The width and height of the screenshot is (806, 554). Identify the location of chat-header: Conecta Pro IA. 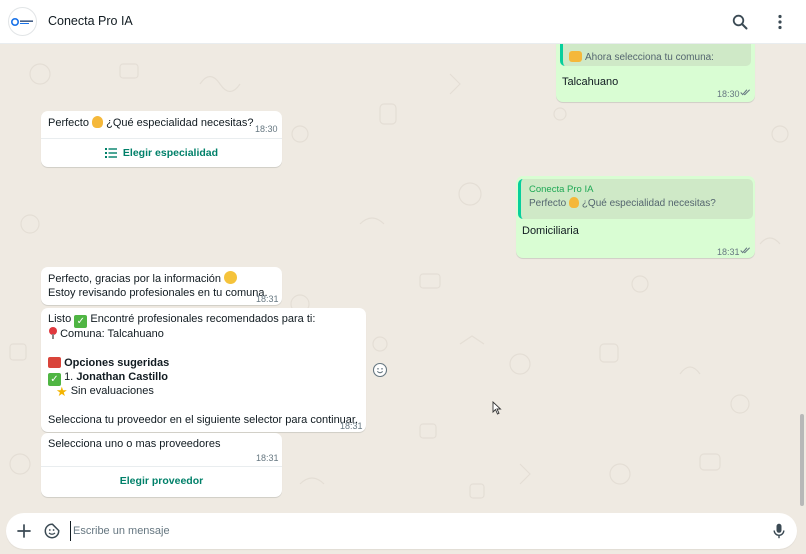
(403, 22).